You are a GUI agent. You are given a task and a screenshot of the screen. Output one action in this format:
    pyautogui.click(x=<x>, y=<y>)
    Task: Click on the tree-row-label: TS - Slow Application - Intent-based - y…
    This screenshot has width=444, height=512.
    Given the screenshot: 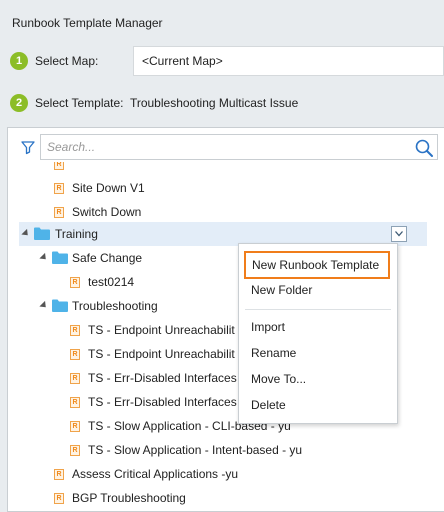 What is the action you would take?
    pyautogui.click(x=195, y=450)
    